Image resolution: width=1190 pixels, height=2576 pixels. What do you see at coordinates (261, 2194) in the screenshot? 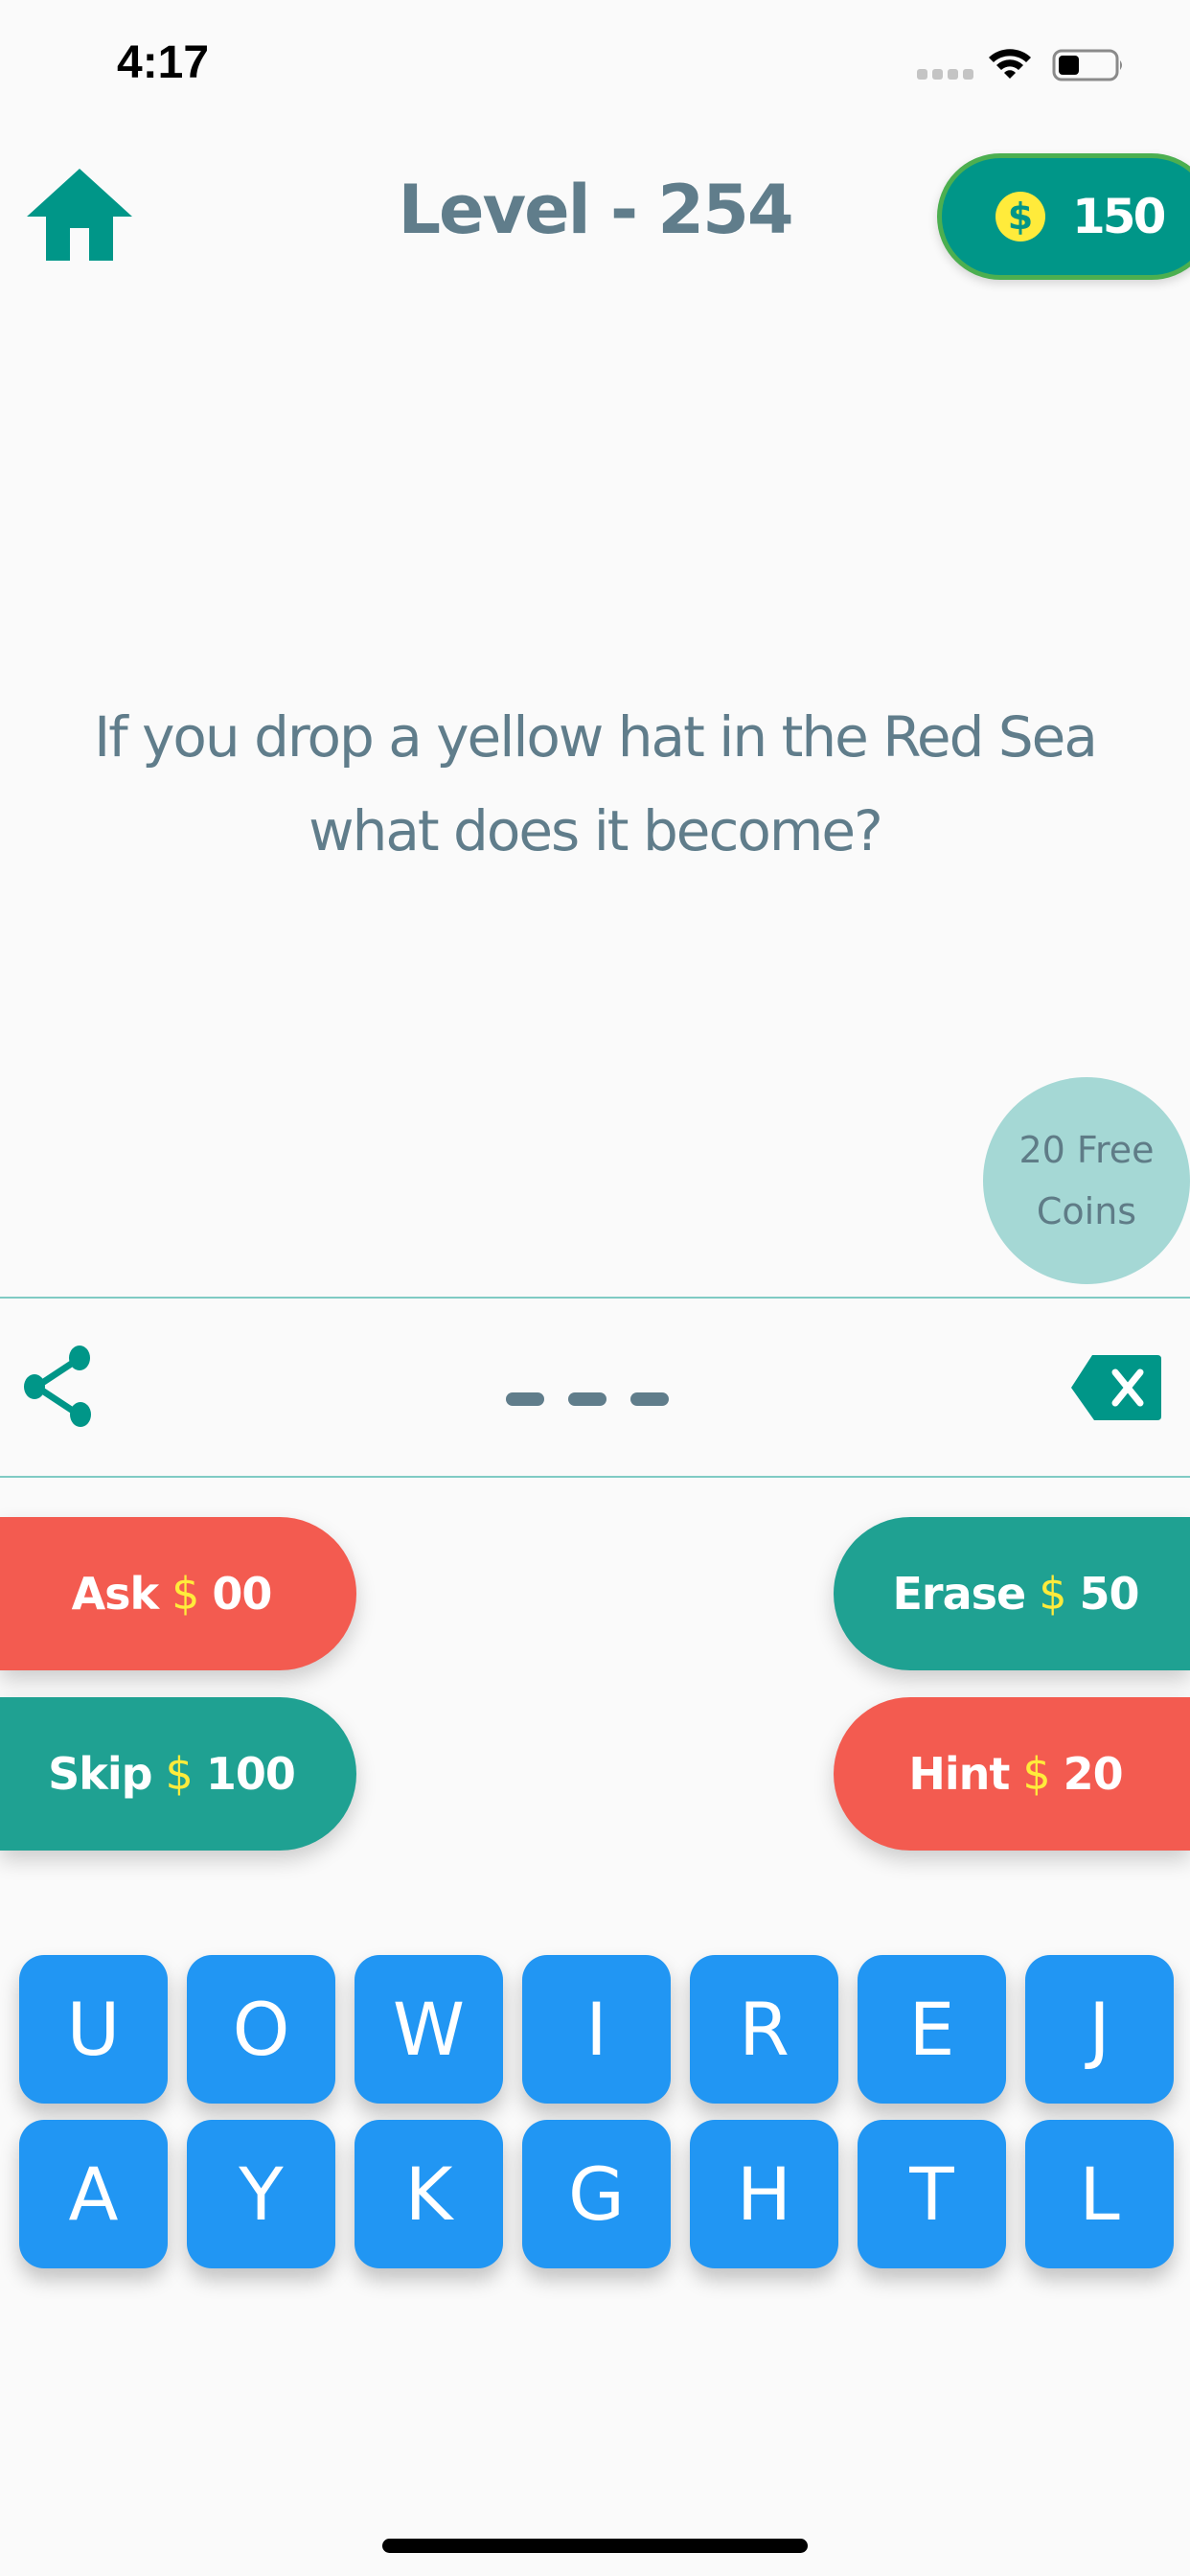
I see `letter-key: Y` at bounding box center [261, 2194].